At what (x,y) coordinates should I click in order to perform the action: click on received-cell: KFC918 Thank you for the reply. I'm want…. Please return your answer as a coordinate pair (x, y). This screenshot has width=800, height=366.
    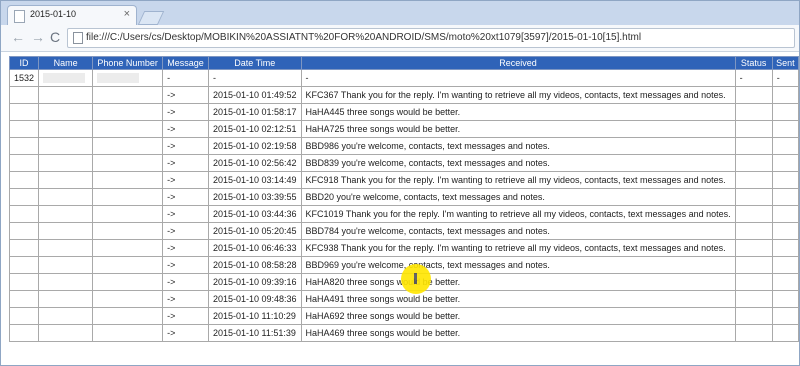
    Looking at the image, I should click on (518, 180).